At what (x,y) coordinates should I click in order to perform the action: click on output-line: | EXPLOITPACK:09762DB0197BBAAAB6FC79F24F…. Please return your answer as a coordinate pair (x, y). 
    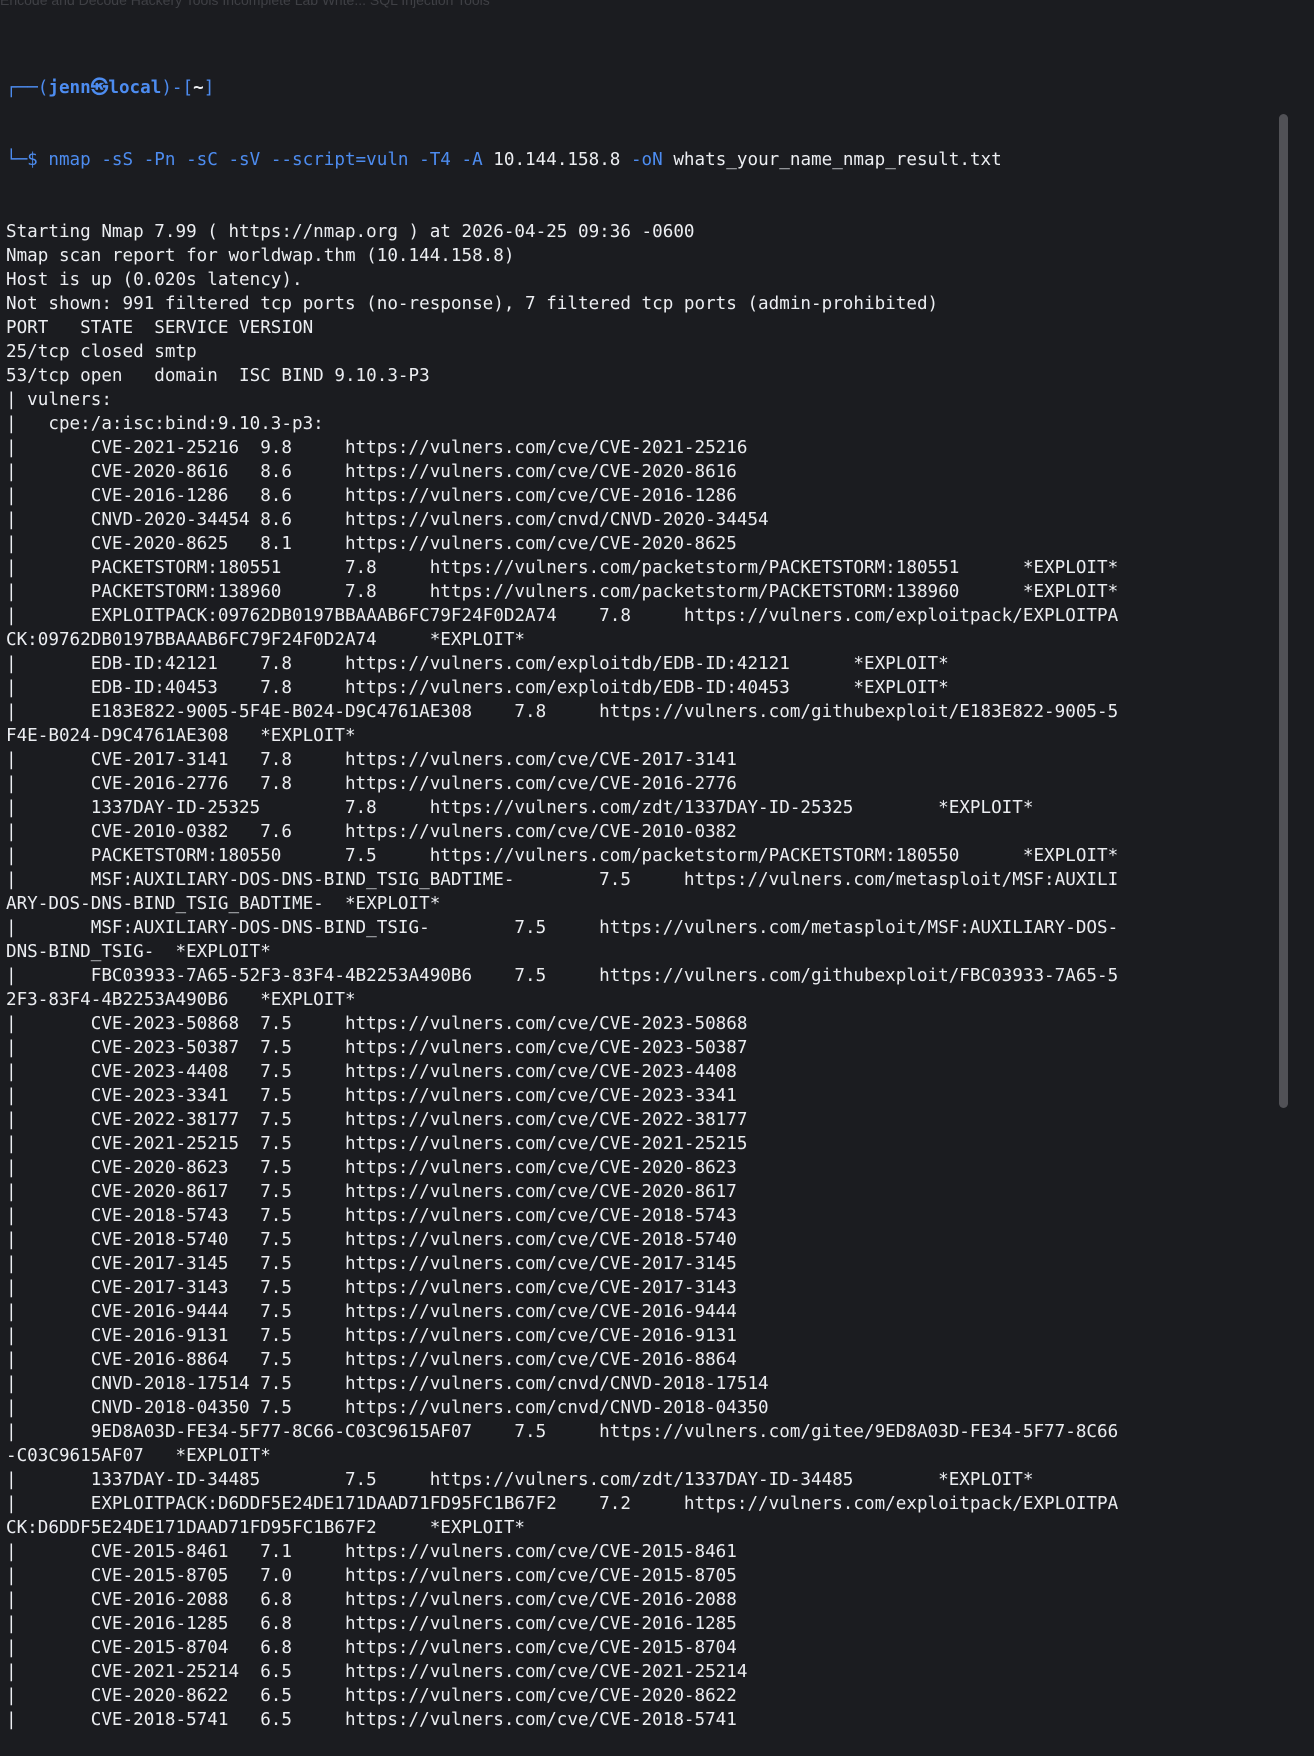
    Looking at the image, I should click on (562, 616).